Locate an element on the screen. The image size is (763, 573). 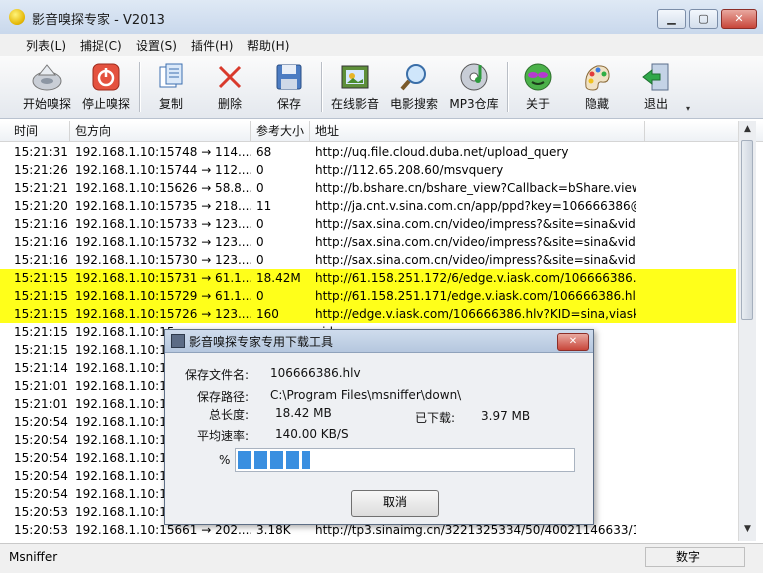
speed-value: 140.00 KB/S is located at coordinates (312, 434).